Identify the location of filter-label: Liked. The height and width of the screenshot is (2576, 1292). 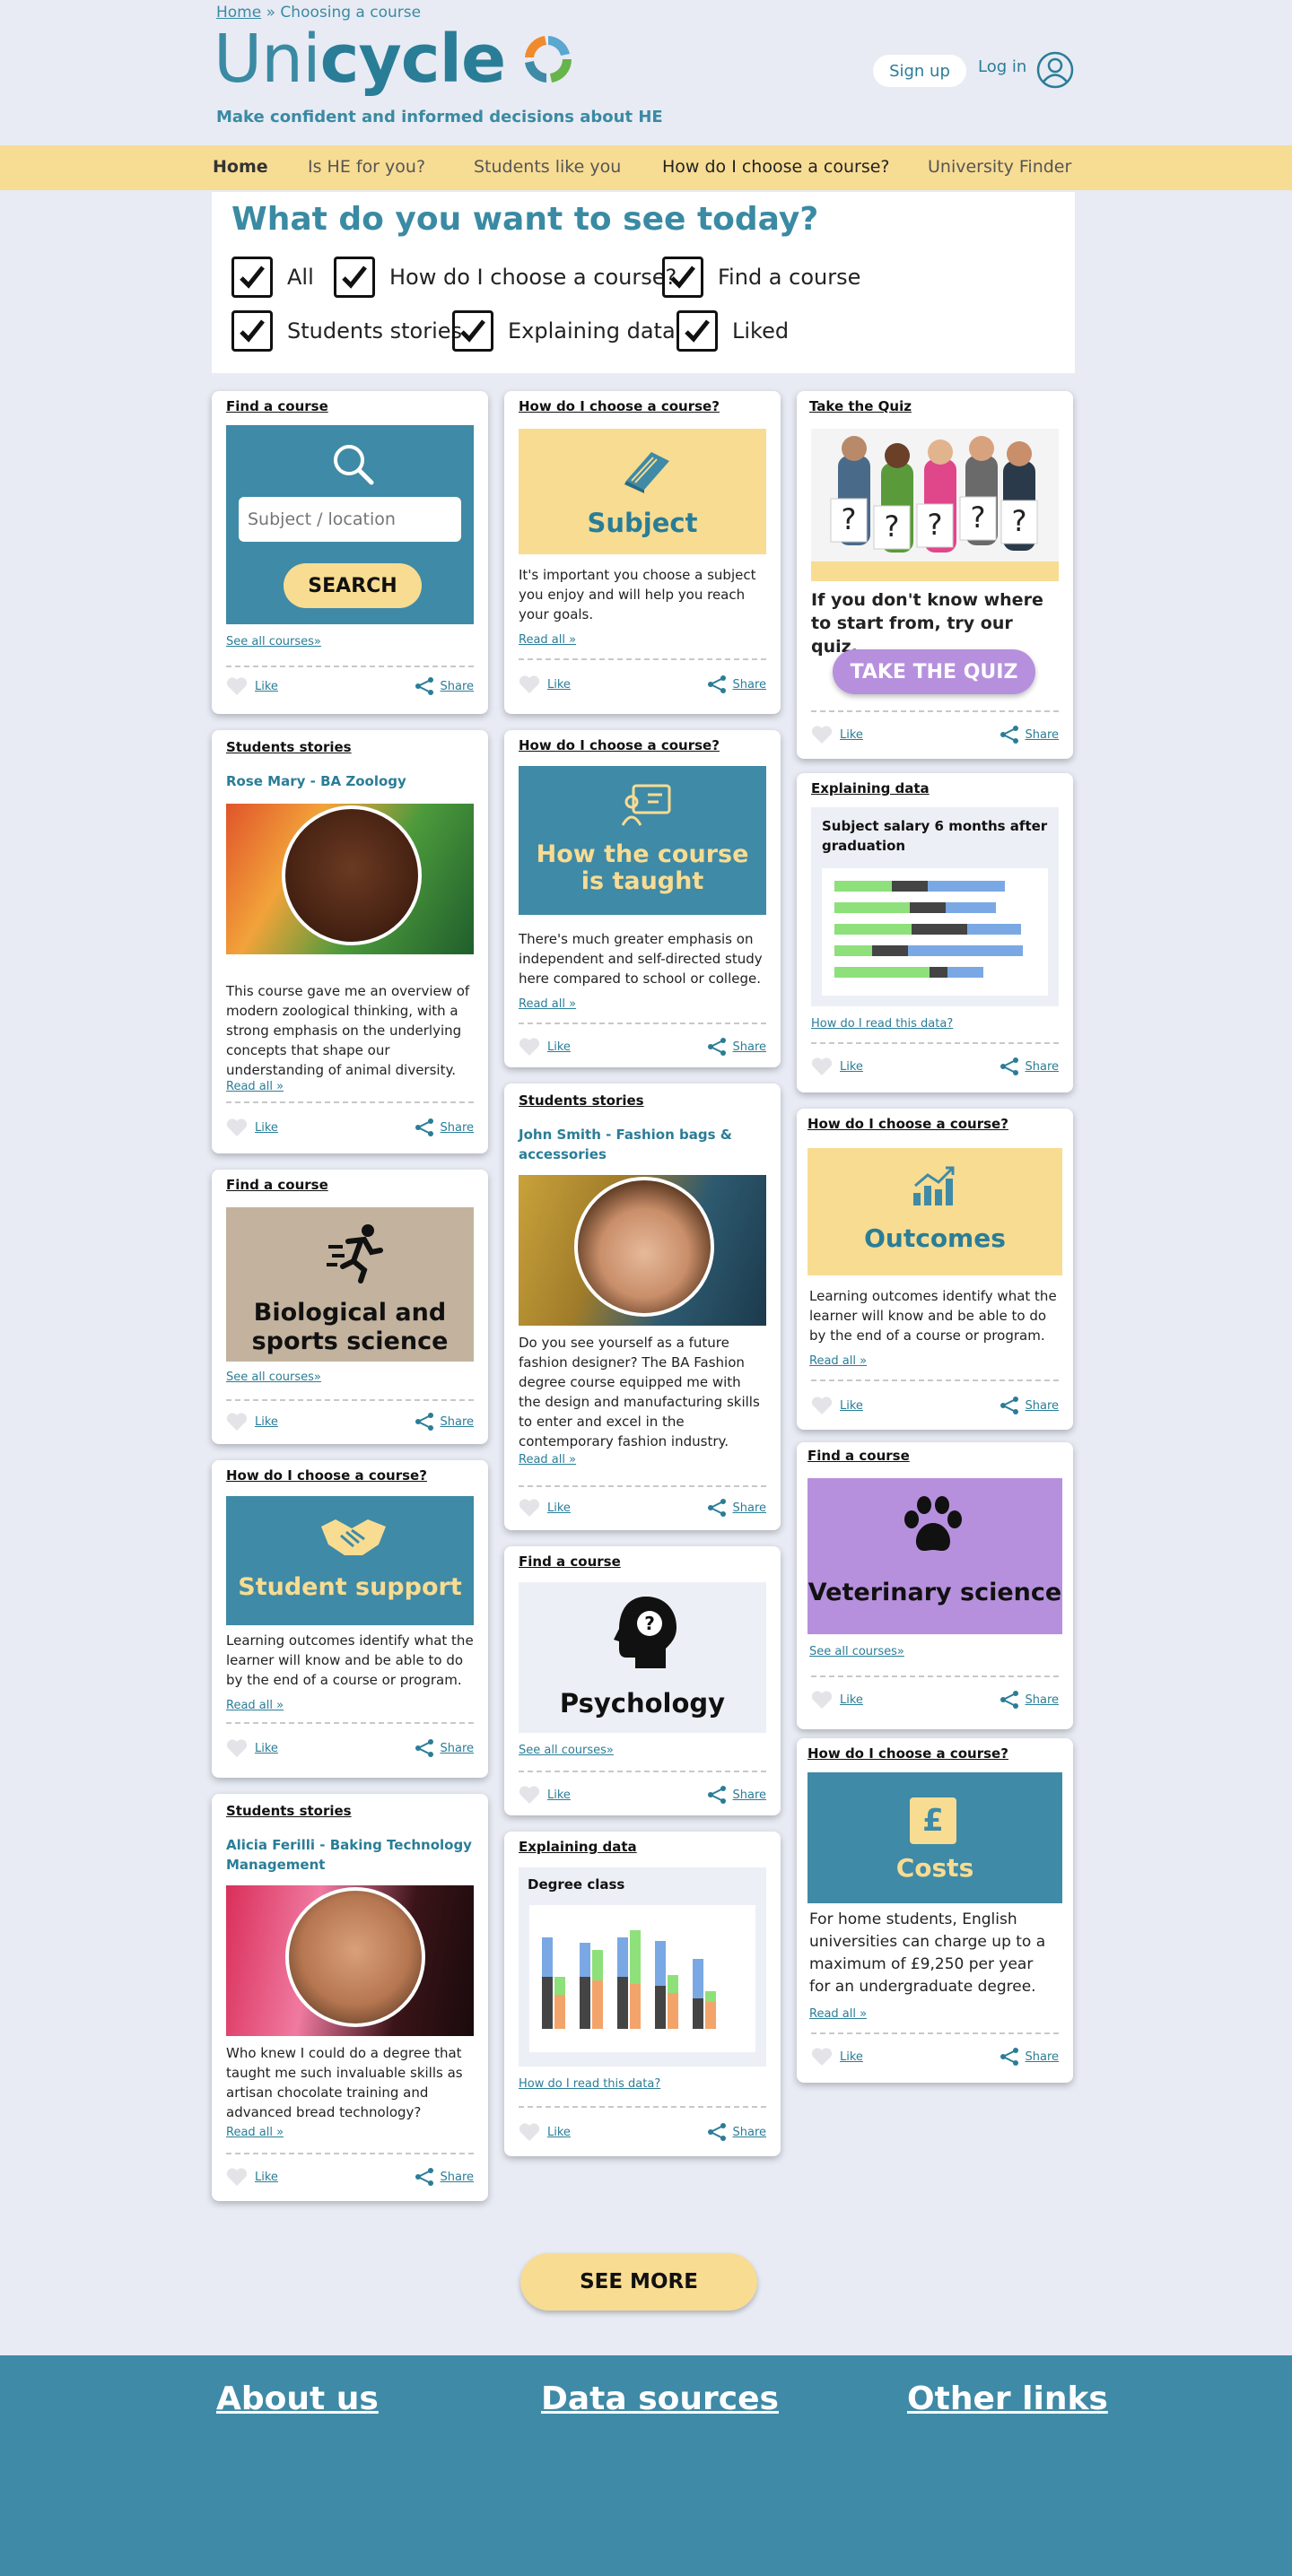
(761, 331).